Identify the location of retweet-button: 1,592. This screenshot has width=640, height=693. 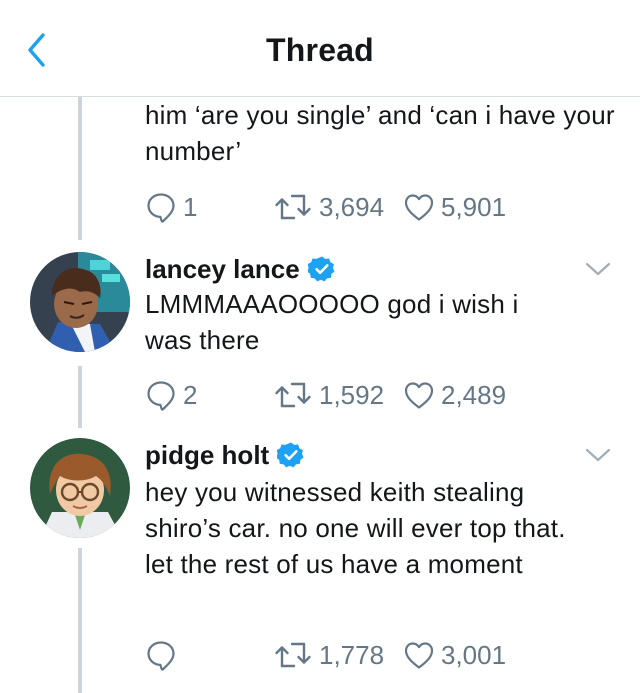
(328, 395).